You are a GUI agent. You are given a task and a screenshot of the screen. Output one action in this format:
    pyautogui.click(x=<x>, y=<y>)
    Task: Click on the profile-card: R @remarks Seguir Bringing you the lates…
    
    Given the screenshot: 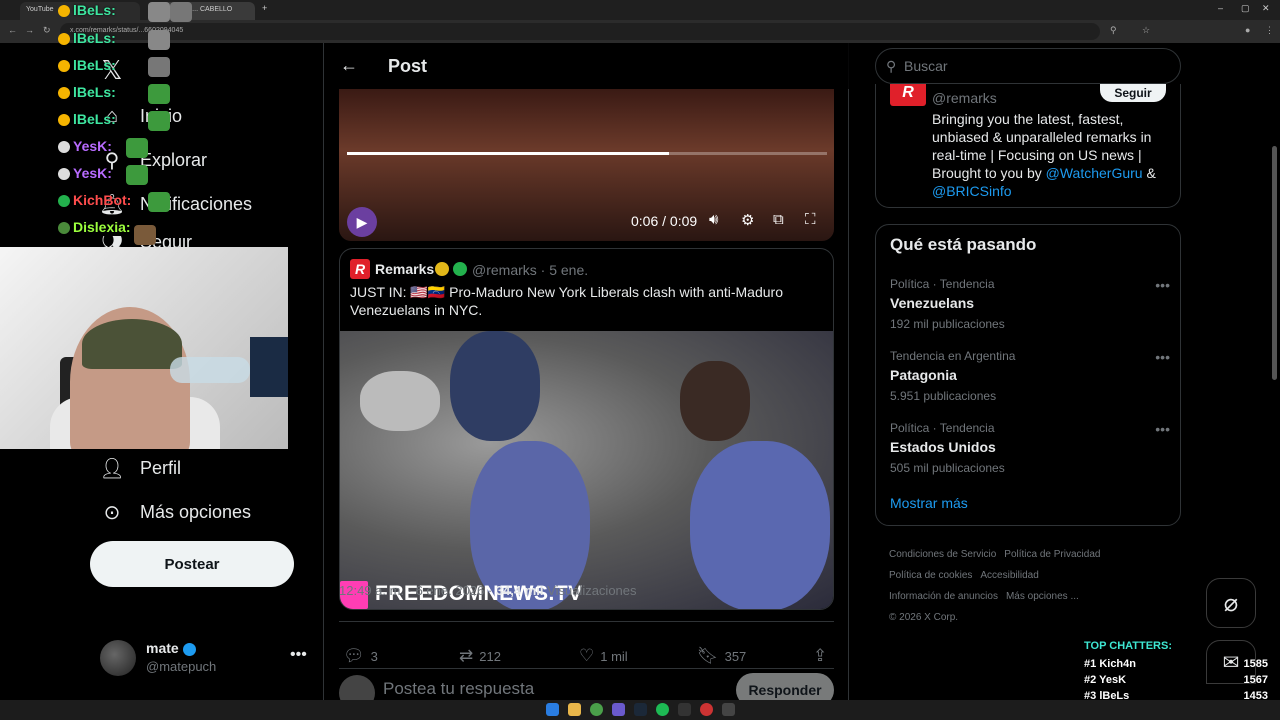 What is the action you would take?
    pyautogui.click(x=1028, y=146)
    